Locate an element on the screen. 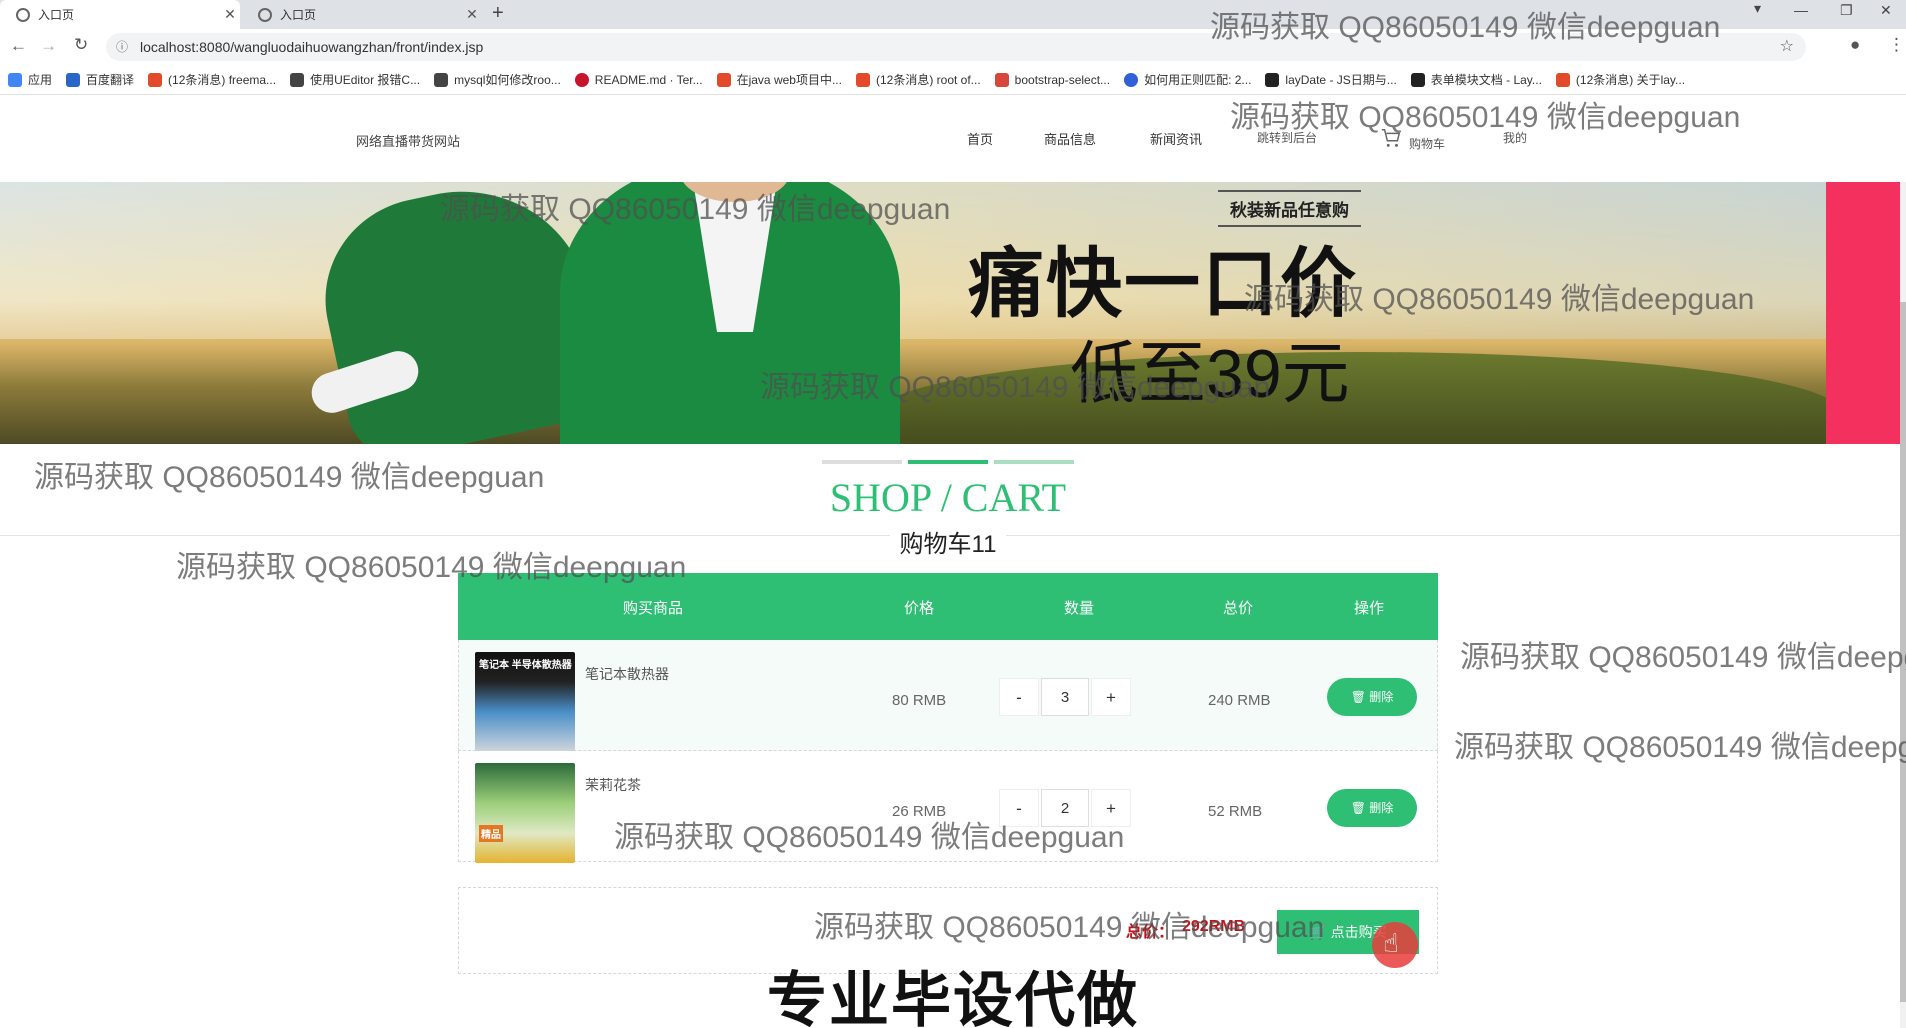 The width and height of the screenshot is (1906, 1028). nav-home: 首页 is located at coordinates (980, 138).